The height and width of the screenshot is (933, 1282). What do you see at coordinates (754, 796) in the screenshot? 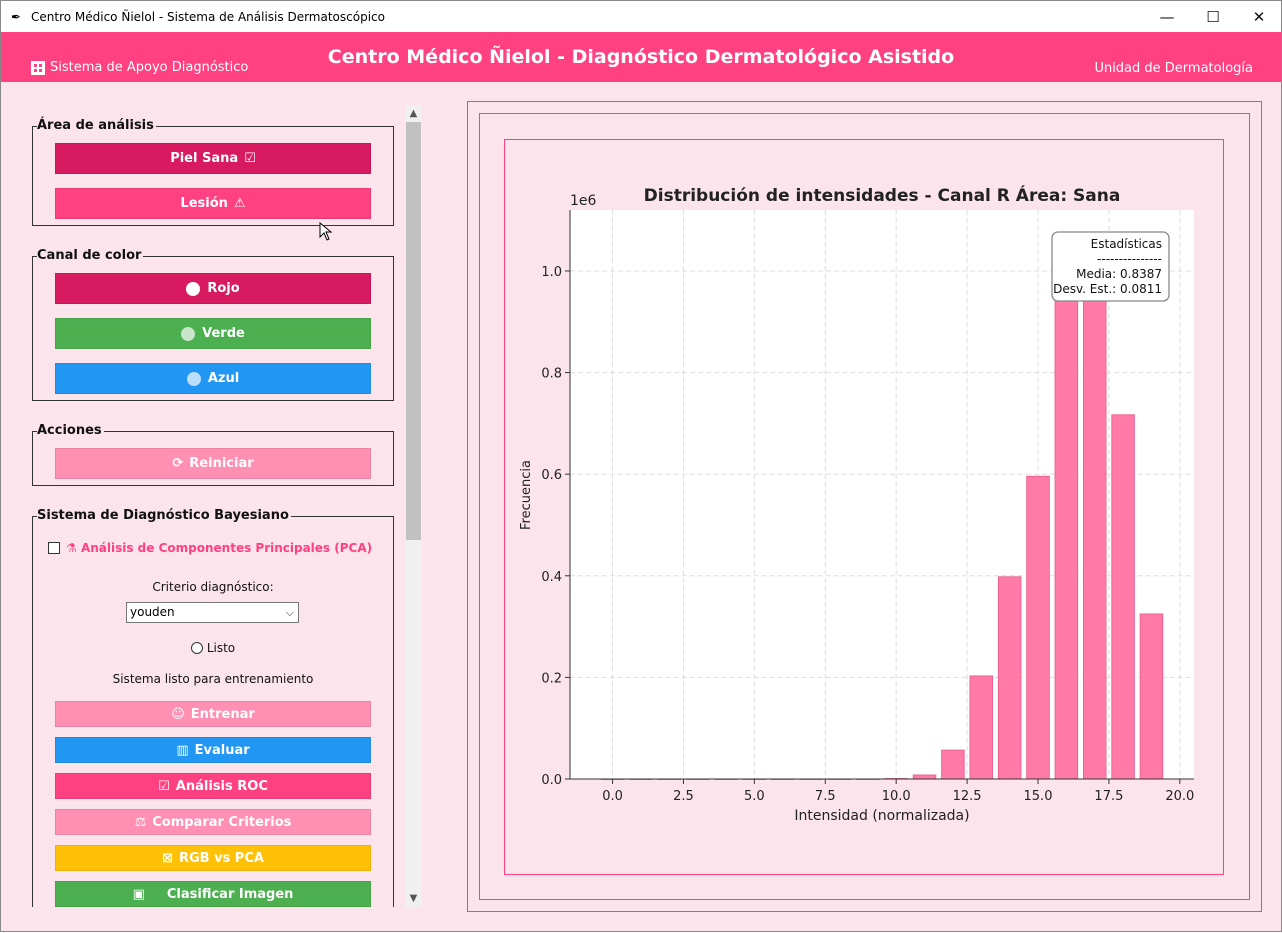
I see `x-tick-label: 5.0` at bounding box center [754, 796].